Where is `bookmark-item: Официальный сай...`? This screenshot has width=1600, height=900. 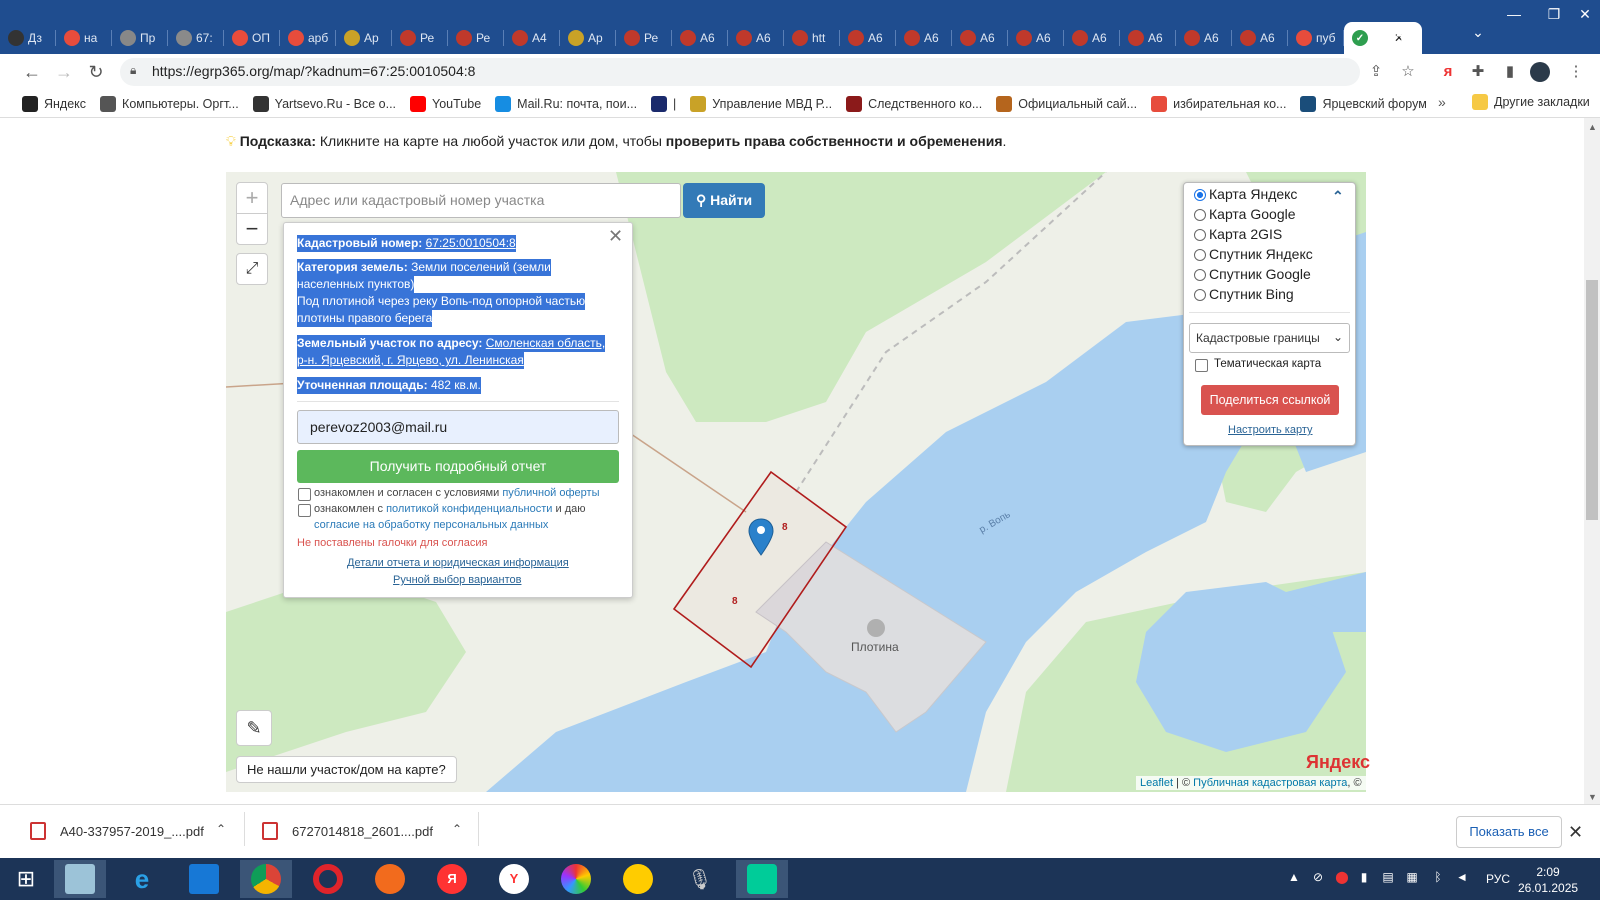 bookmark-item: Официальный сай... is located at coordinates (1066, 103).